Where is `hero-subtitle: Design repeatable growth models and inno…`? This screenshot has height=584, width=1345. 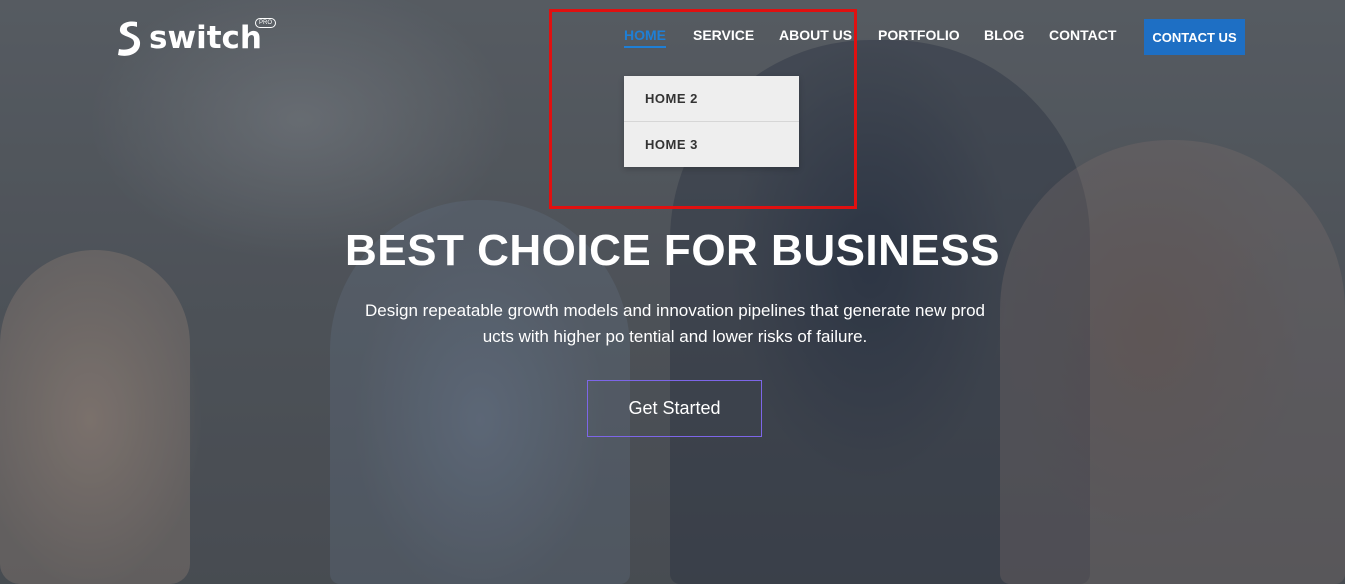 hero-subtitle: Design repeatable growth models and inno… is located at coordinates (675, 324).